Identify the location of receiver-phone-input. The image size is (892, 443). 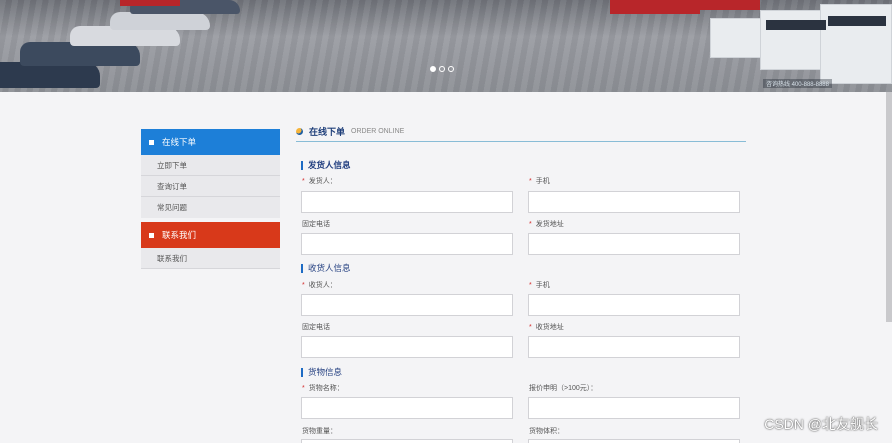
(407, 347).